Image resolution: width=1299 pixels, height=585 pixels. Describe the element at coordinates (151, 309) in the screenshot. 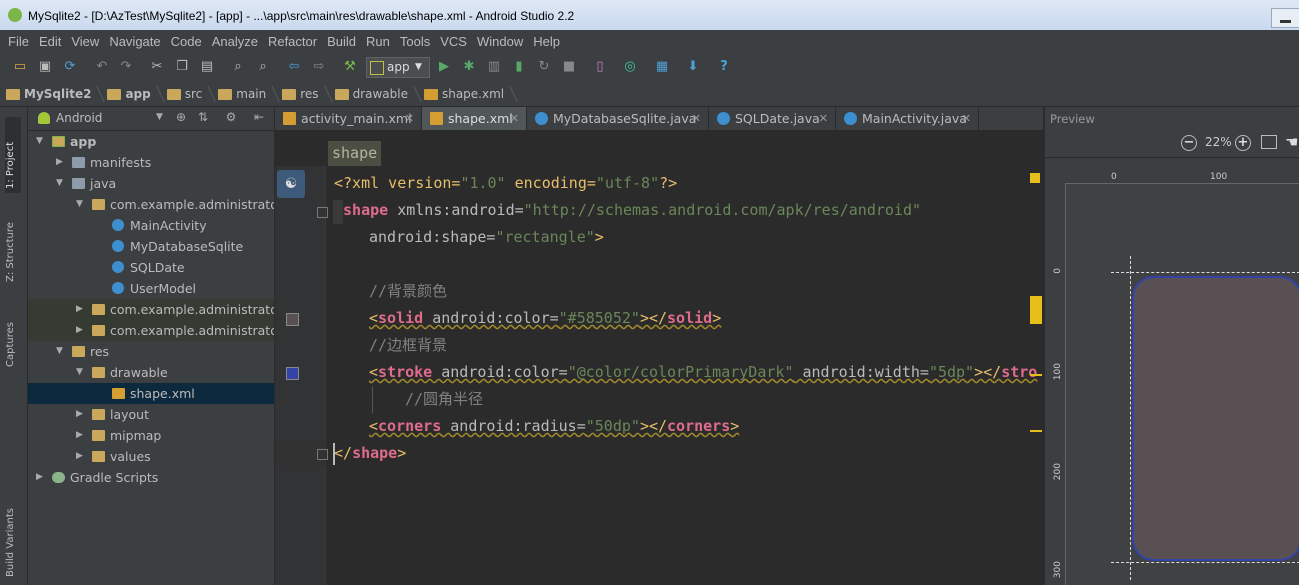

I see `tree-item: ▶ com.example.administrator.m` at that location.